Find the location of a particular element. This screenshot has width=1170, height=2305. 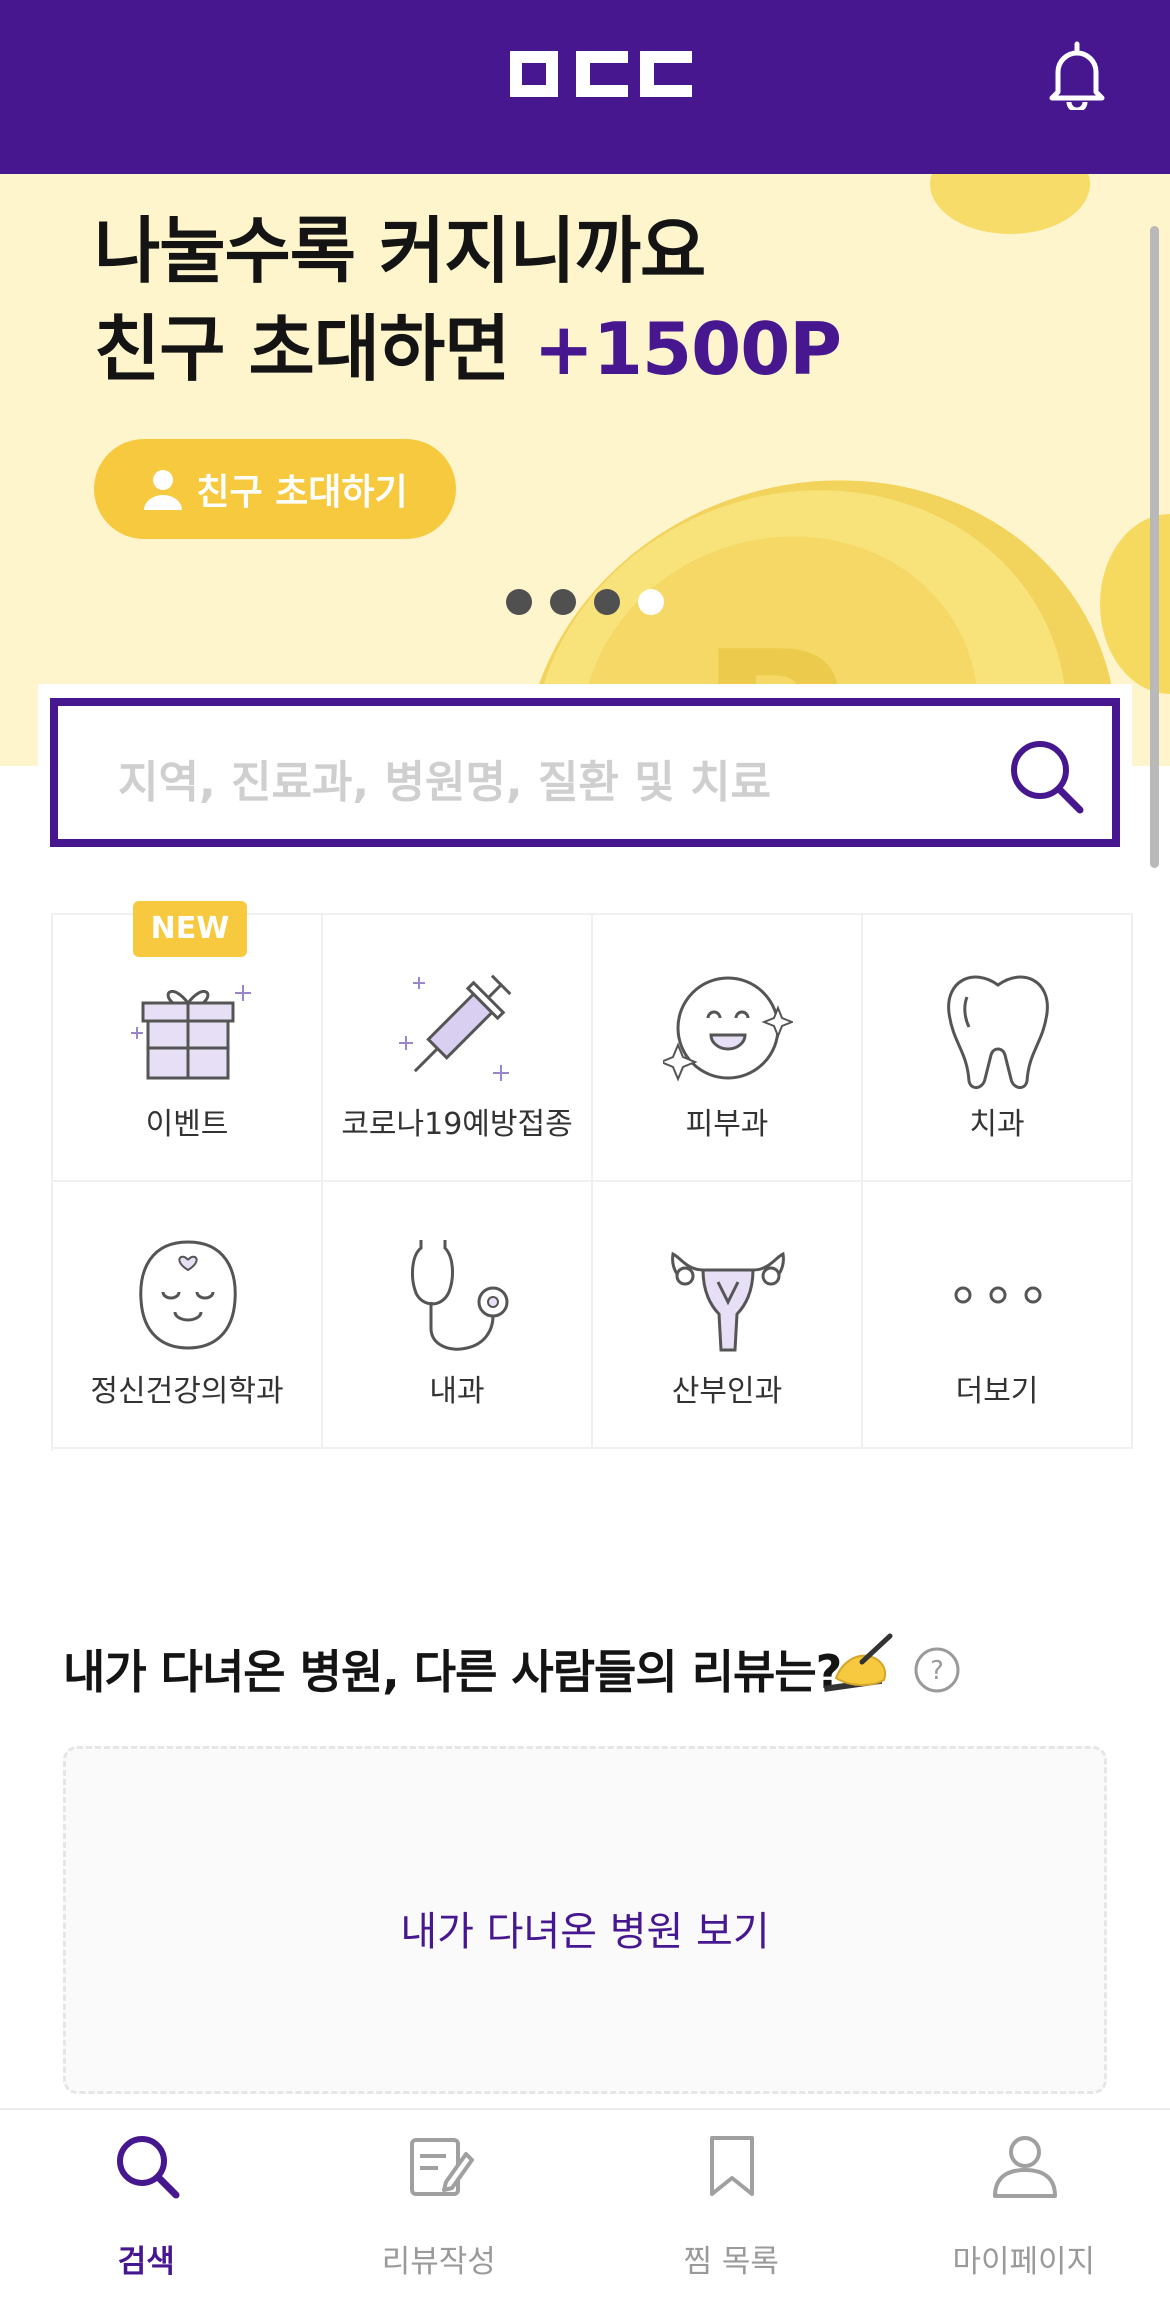

nav-label: 검색 is located at coordinates (146, 2262).